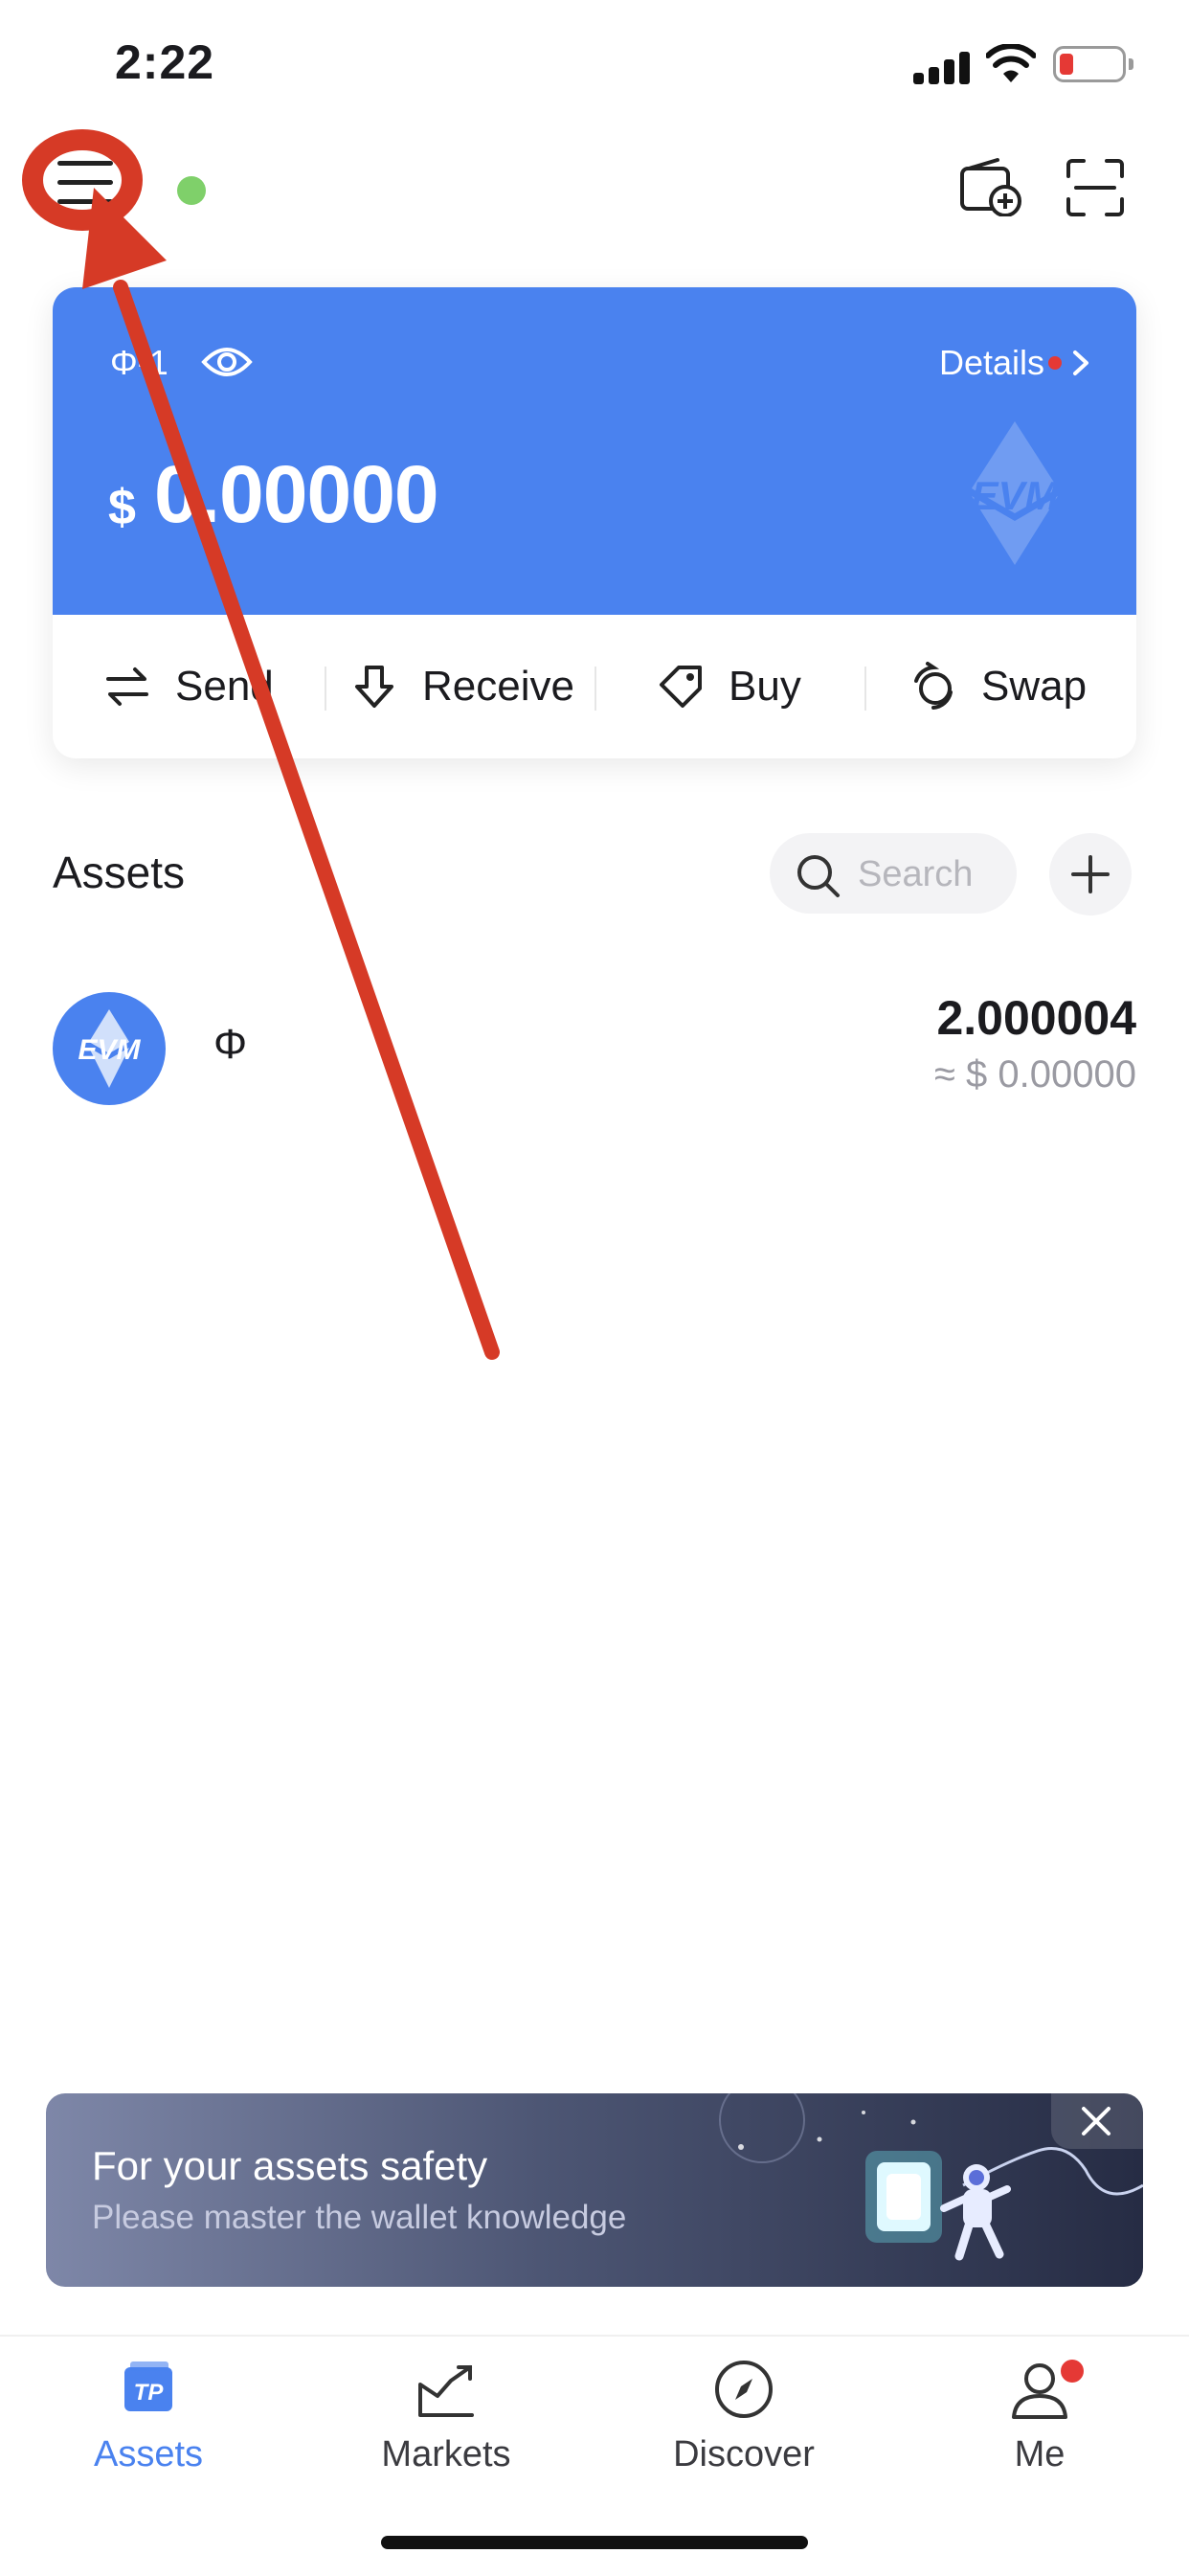 The width and height of the screenshot is (1189, 2576). Describe the element at coordinates (818, 876) in the screenshot. I see `search-icon` at that location.